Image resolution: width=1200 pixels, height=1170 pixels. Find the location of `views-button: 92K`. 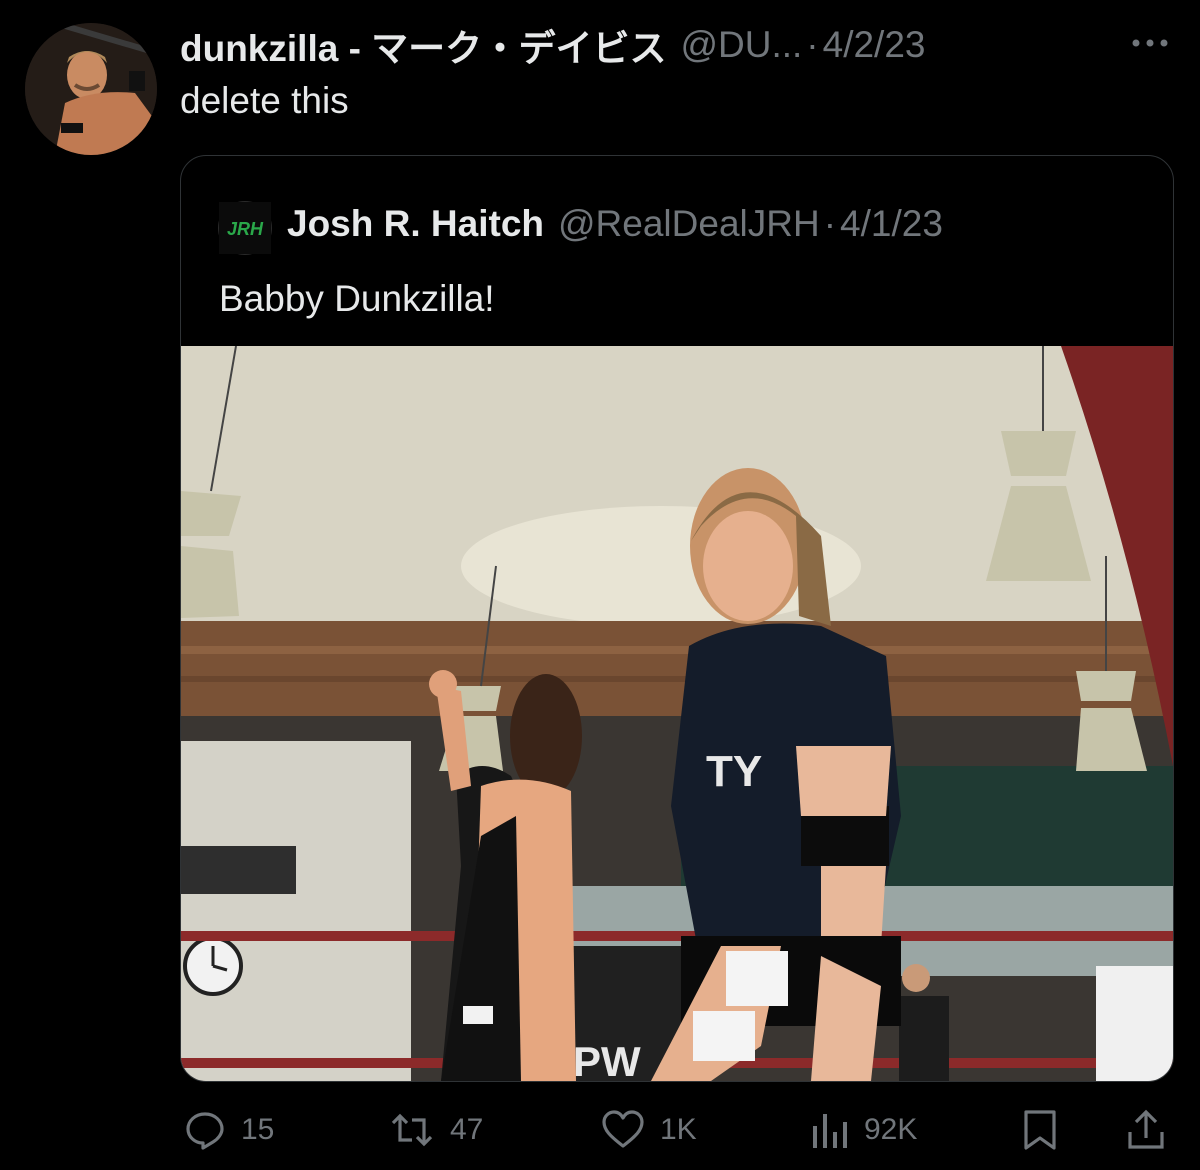

views-button: 92K is located at coordinates (863, 1130).